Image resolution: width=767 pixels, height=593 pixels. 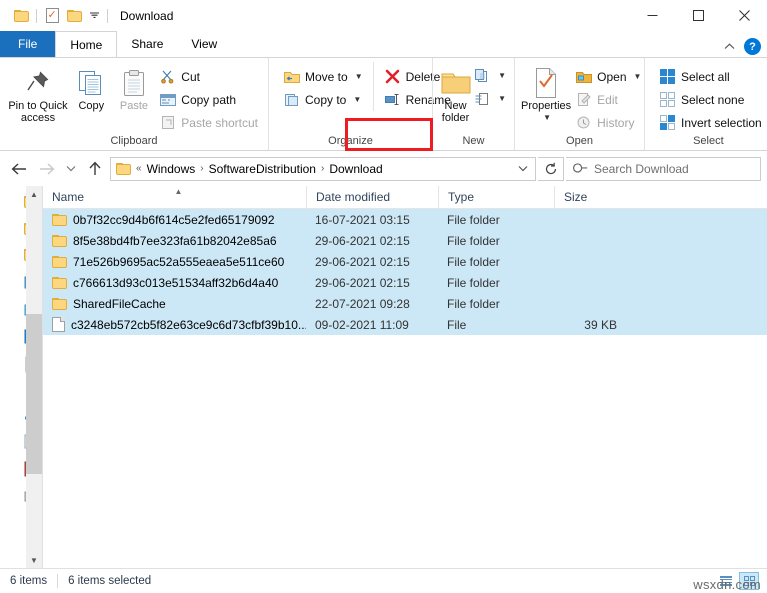 I want to click on paste-shortcut-button: Paste shortcut, so click(x=208, y=122).